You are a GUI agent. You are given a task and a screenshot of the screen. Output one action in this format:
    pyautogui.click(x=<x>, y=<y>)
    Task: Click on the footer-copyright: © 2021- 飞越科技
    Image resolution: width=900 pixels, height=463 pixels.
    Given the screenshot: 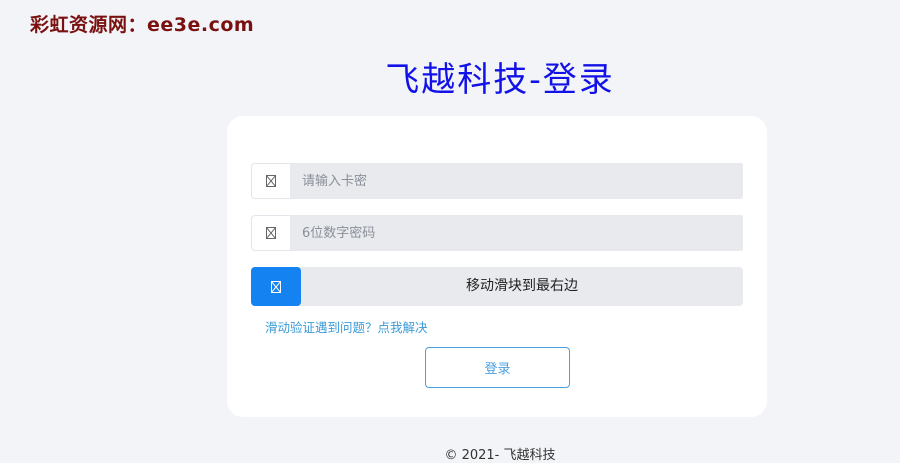 What is the action you would take?
    pyautogui.click(x=500, y=455)
    